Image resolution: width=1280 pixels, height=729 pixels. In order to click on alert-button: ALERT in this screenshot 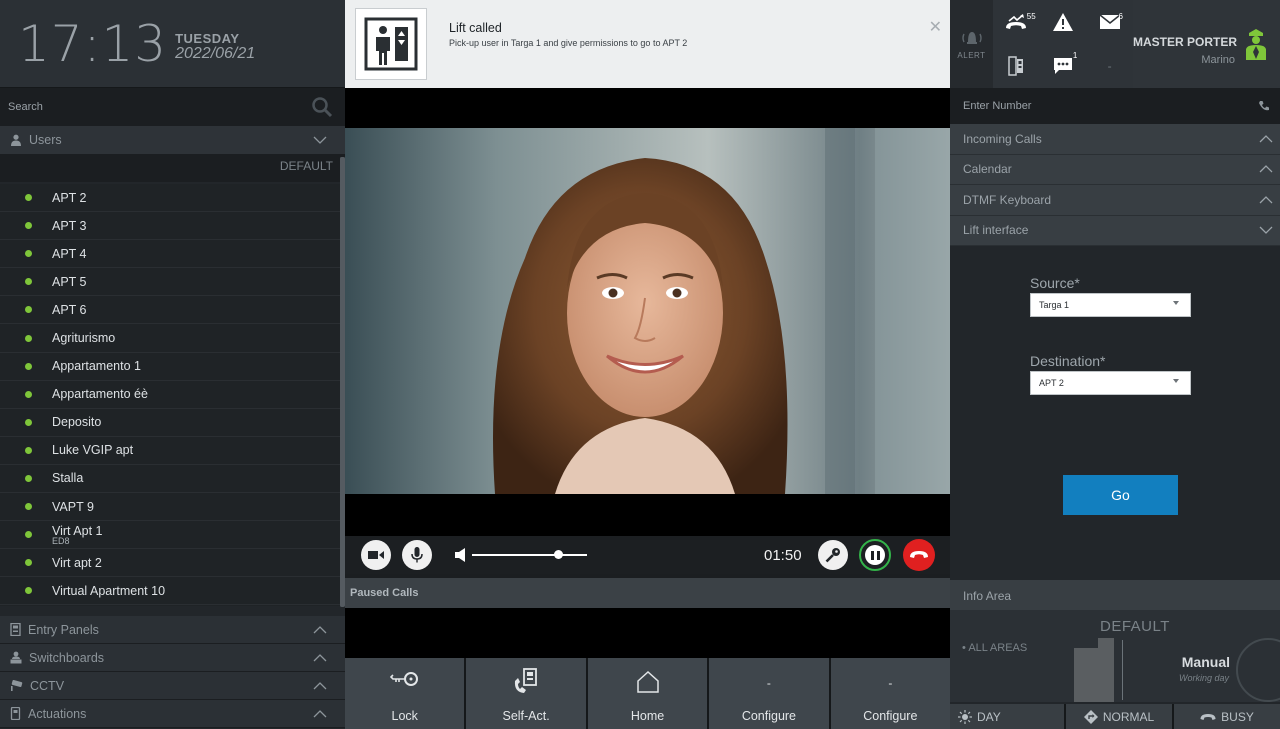, I will do `click(971, 44)`.